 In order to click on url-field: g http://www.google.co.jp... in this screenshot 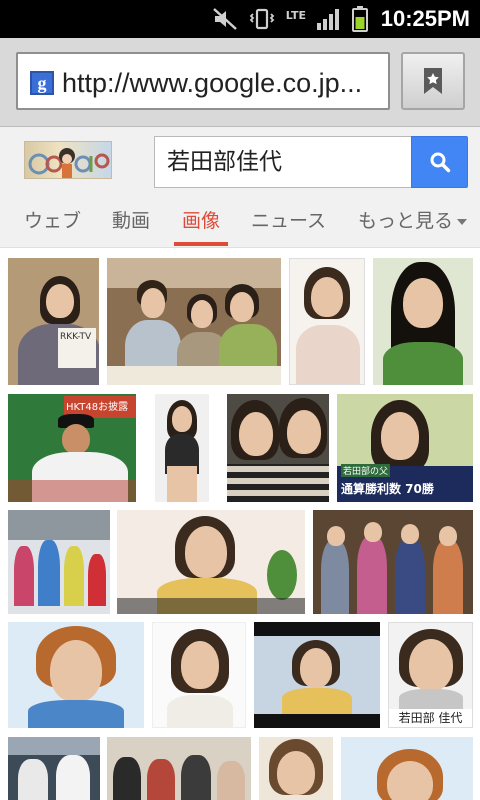, I will do `click(203, 81)`.